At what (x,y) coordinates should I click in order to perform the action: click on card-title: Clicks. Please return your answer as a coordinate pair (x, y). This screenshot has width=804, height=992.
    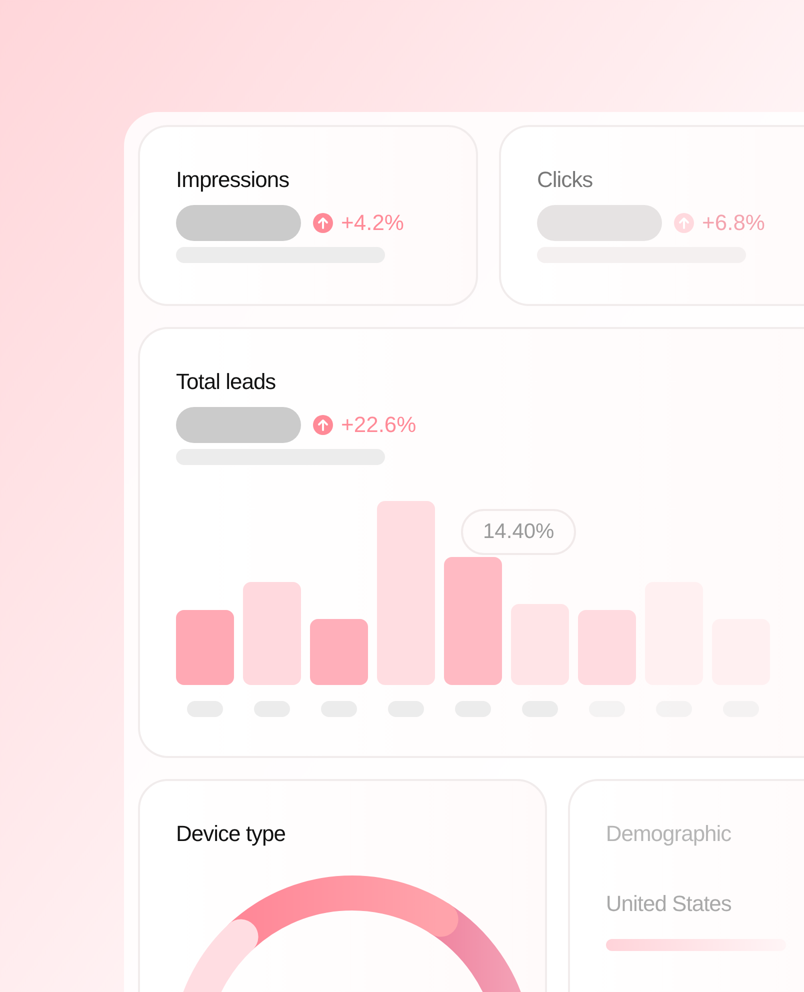
    Looking at the image, I should click on (565, 180).